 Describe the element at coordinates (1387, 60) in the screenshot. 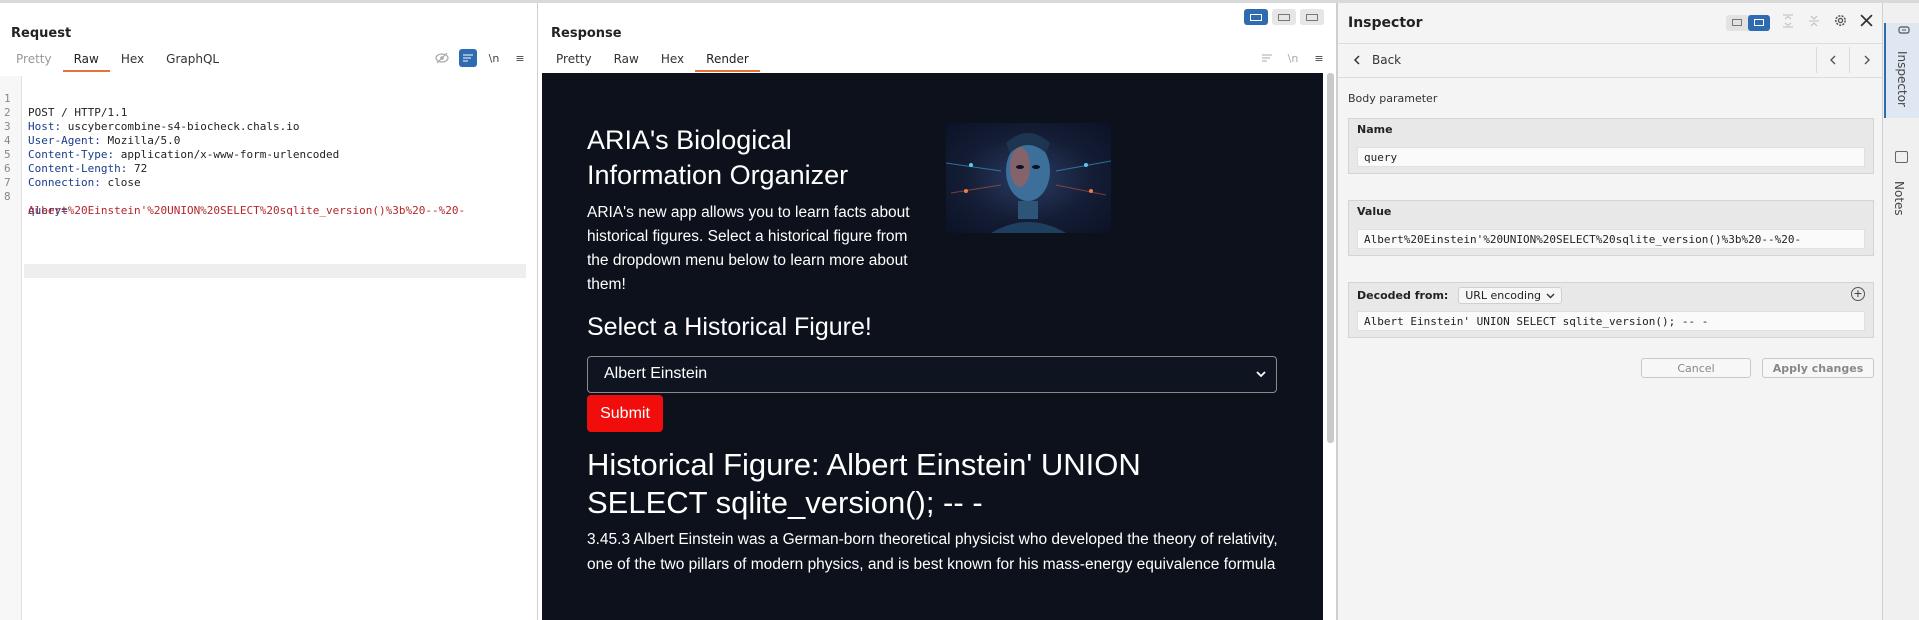

I see `back-label: Back` at that location.